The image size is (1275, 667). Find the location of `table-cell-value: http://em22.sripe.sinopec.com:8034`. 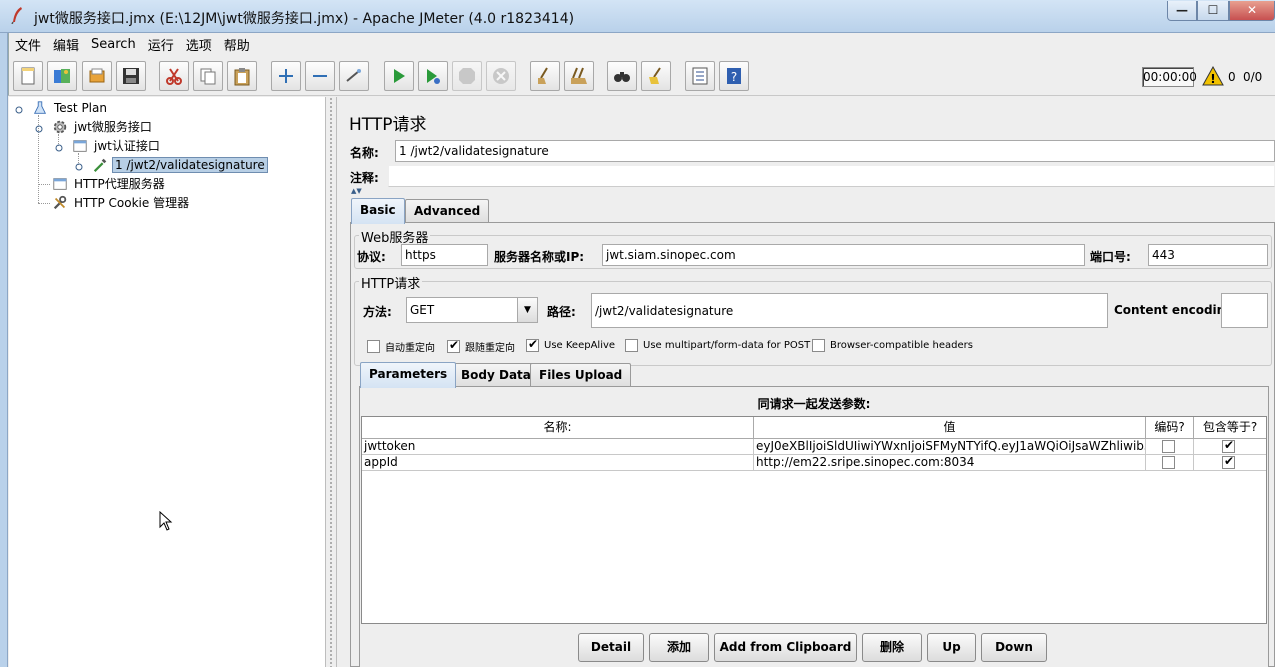

table-cell-value: http://em22.sripe.sinopec.com:8034 is located at coordinates (950, 463).